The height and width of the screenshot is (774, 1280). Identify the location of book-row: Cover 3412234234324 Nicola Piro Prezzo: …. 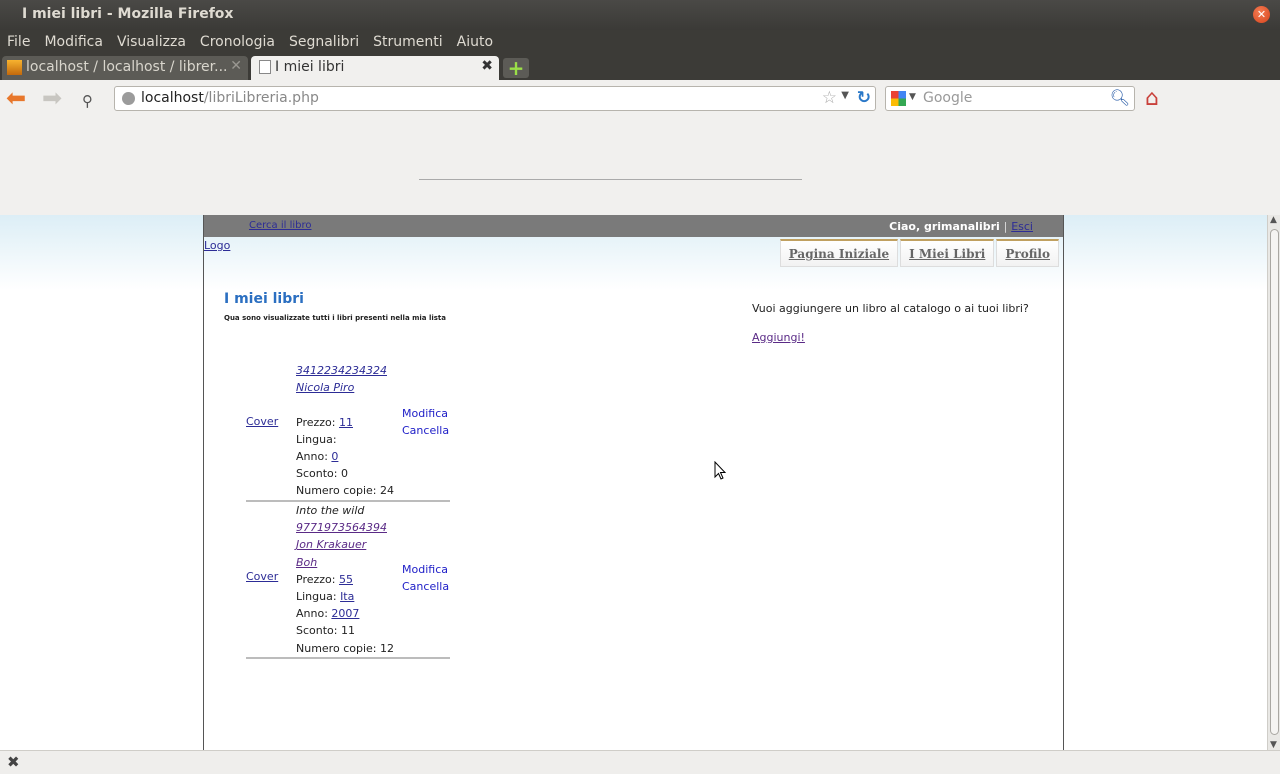
(348, 432).